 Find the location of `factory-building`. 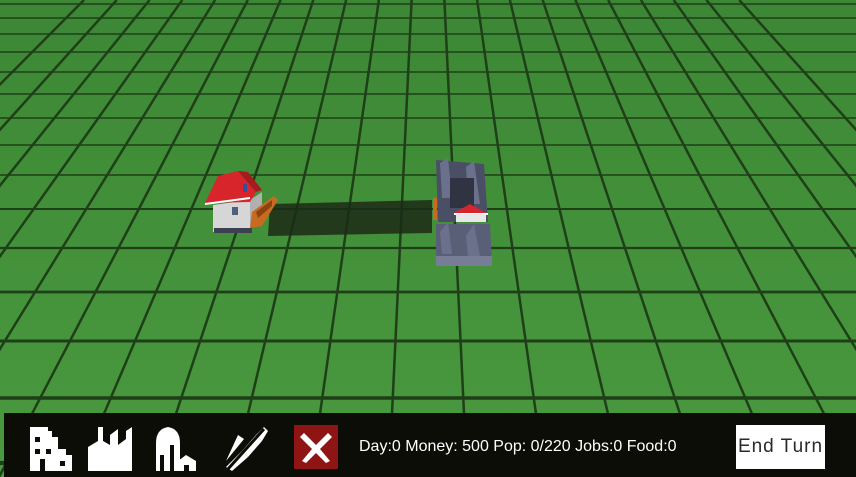

factory-building is located at coordinates (462, 212).